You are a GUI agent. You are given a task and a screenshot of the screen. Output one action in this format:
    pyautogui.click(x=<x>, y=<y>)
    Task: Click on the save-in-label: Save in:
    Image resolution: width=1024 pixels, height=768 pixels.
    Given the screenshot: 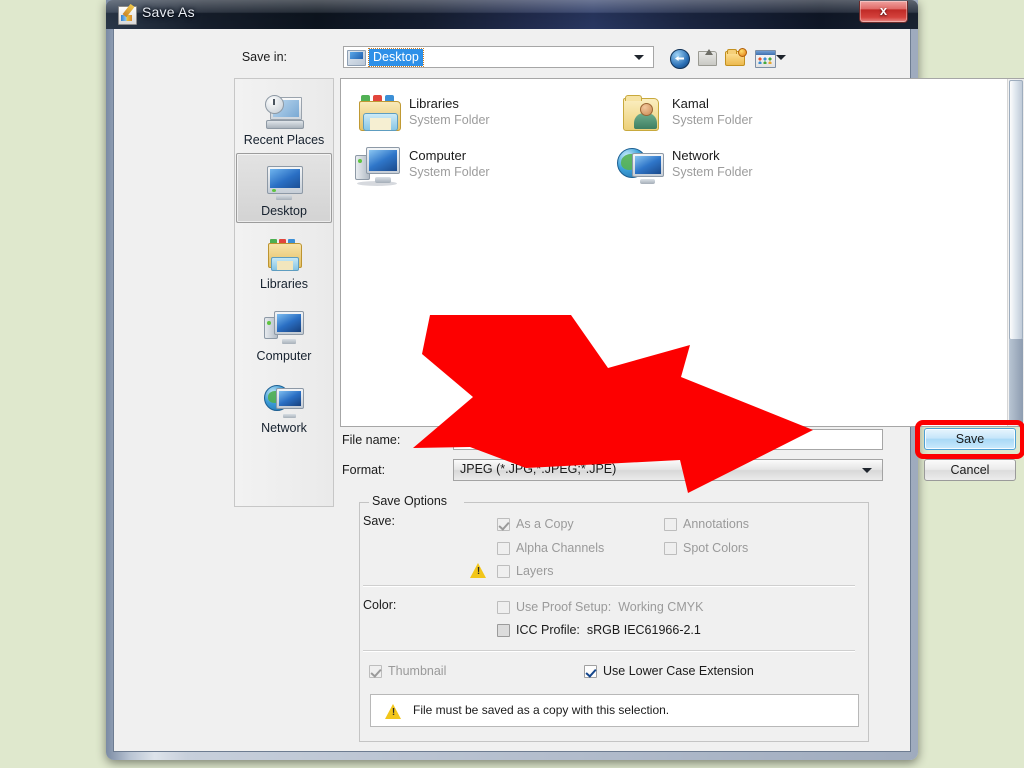 What is the action you would take?
    pyautogui.click(x=264, y=57)
    